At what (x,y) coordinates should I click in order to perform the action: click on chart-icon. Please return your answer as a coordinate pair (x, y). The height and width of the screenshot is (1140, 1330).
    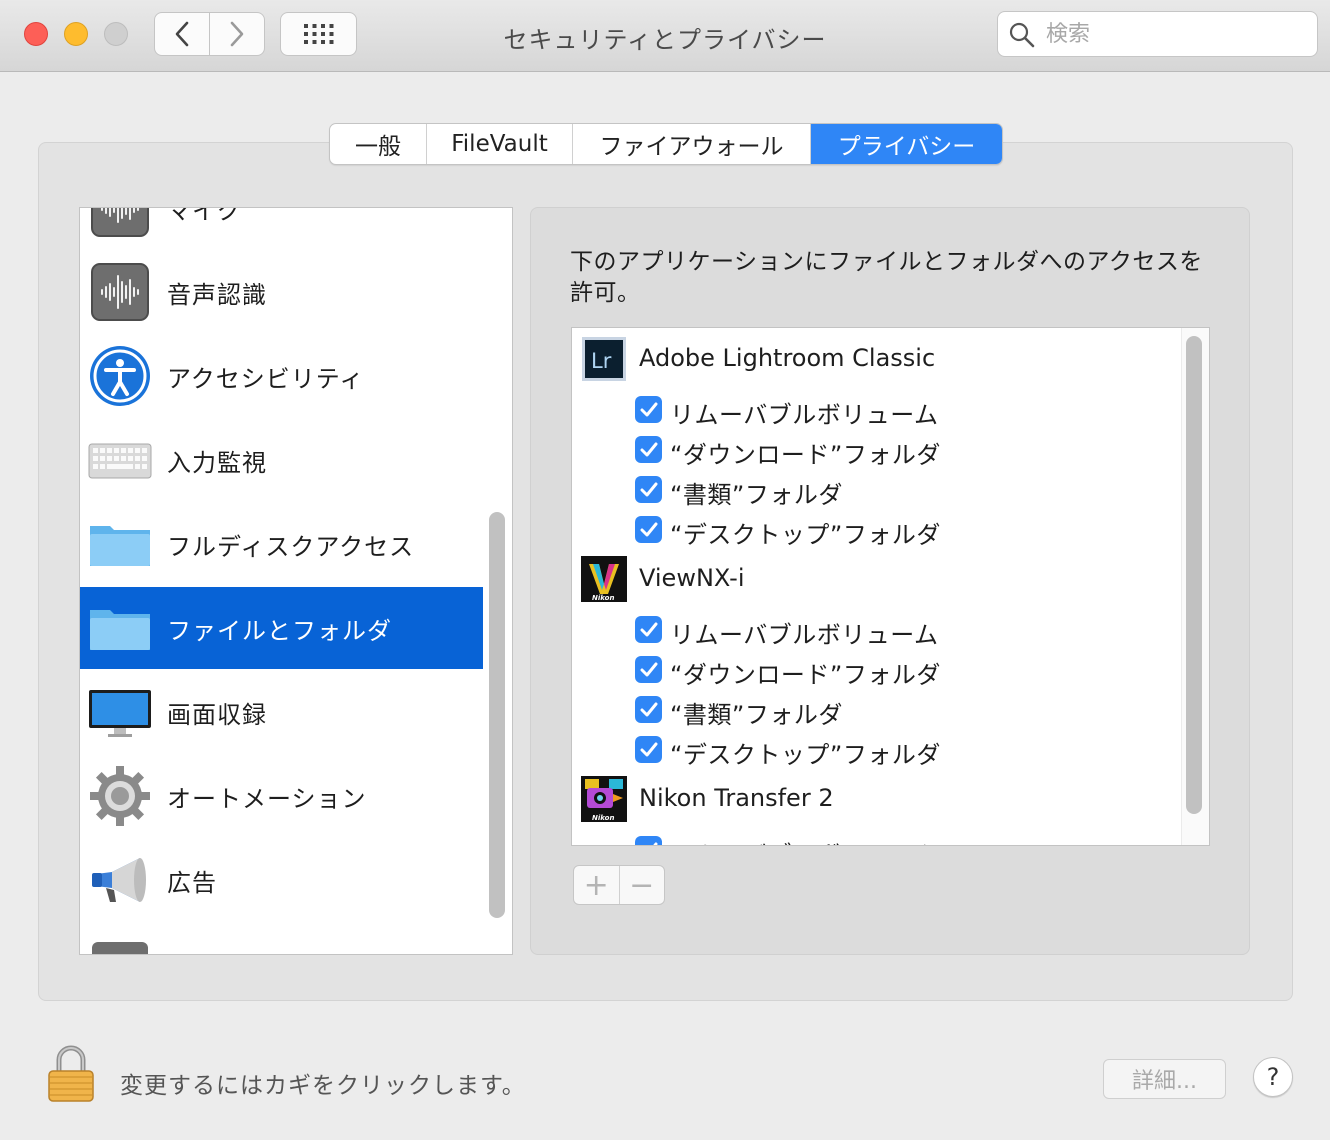
    Looking at the image, I should click on (120, 948).